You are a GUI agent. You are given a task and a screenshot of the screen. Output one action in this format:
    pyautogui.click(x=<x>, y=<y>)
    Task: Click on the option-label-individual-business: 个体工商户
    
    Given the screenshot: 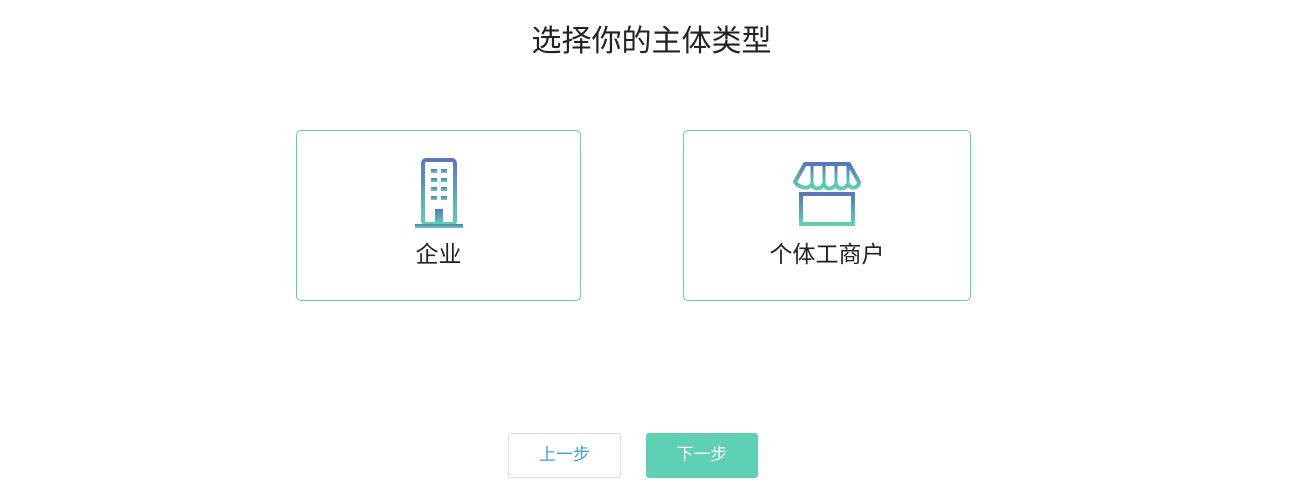 What is the action you would take?
    pyautogui.click(x=827, y=255)
    